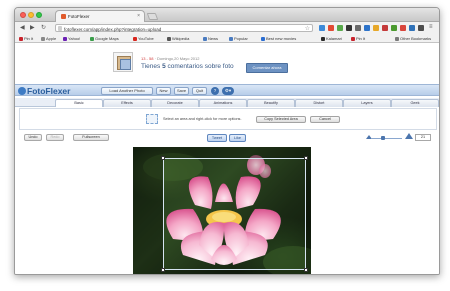 The width and height of the screenshot is (450, 291). Describe the element at coordinates (199, 66) in the screenshot. I see `comments-suffix: comentarios sobre foto` at that location.